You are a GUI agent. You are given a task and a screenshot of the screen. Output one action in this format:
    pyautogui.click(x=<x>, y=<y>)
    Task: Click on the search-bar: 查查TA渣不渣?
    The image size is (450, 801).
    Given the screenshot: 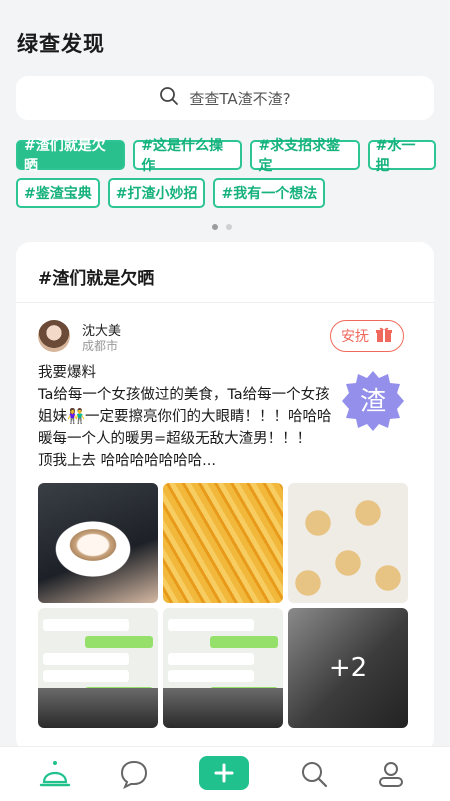 What is the action you would take?
    pyautogui.click(x=225, y=98)
    